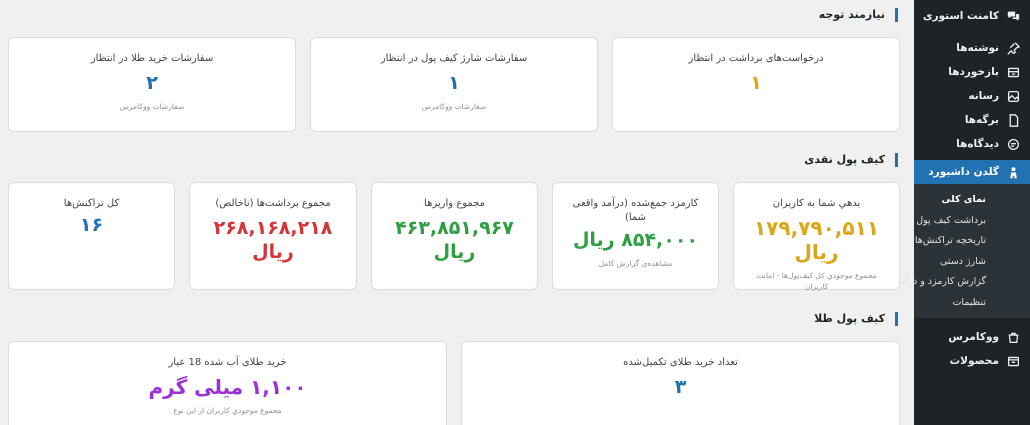 The image size is (1030, 425). What do you see at coordinates (1013, 16) in the screenshot?
I see `comments-icon` at bounding box center [1013, 16].